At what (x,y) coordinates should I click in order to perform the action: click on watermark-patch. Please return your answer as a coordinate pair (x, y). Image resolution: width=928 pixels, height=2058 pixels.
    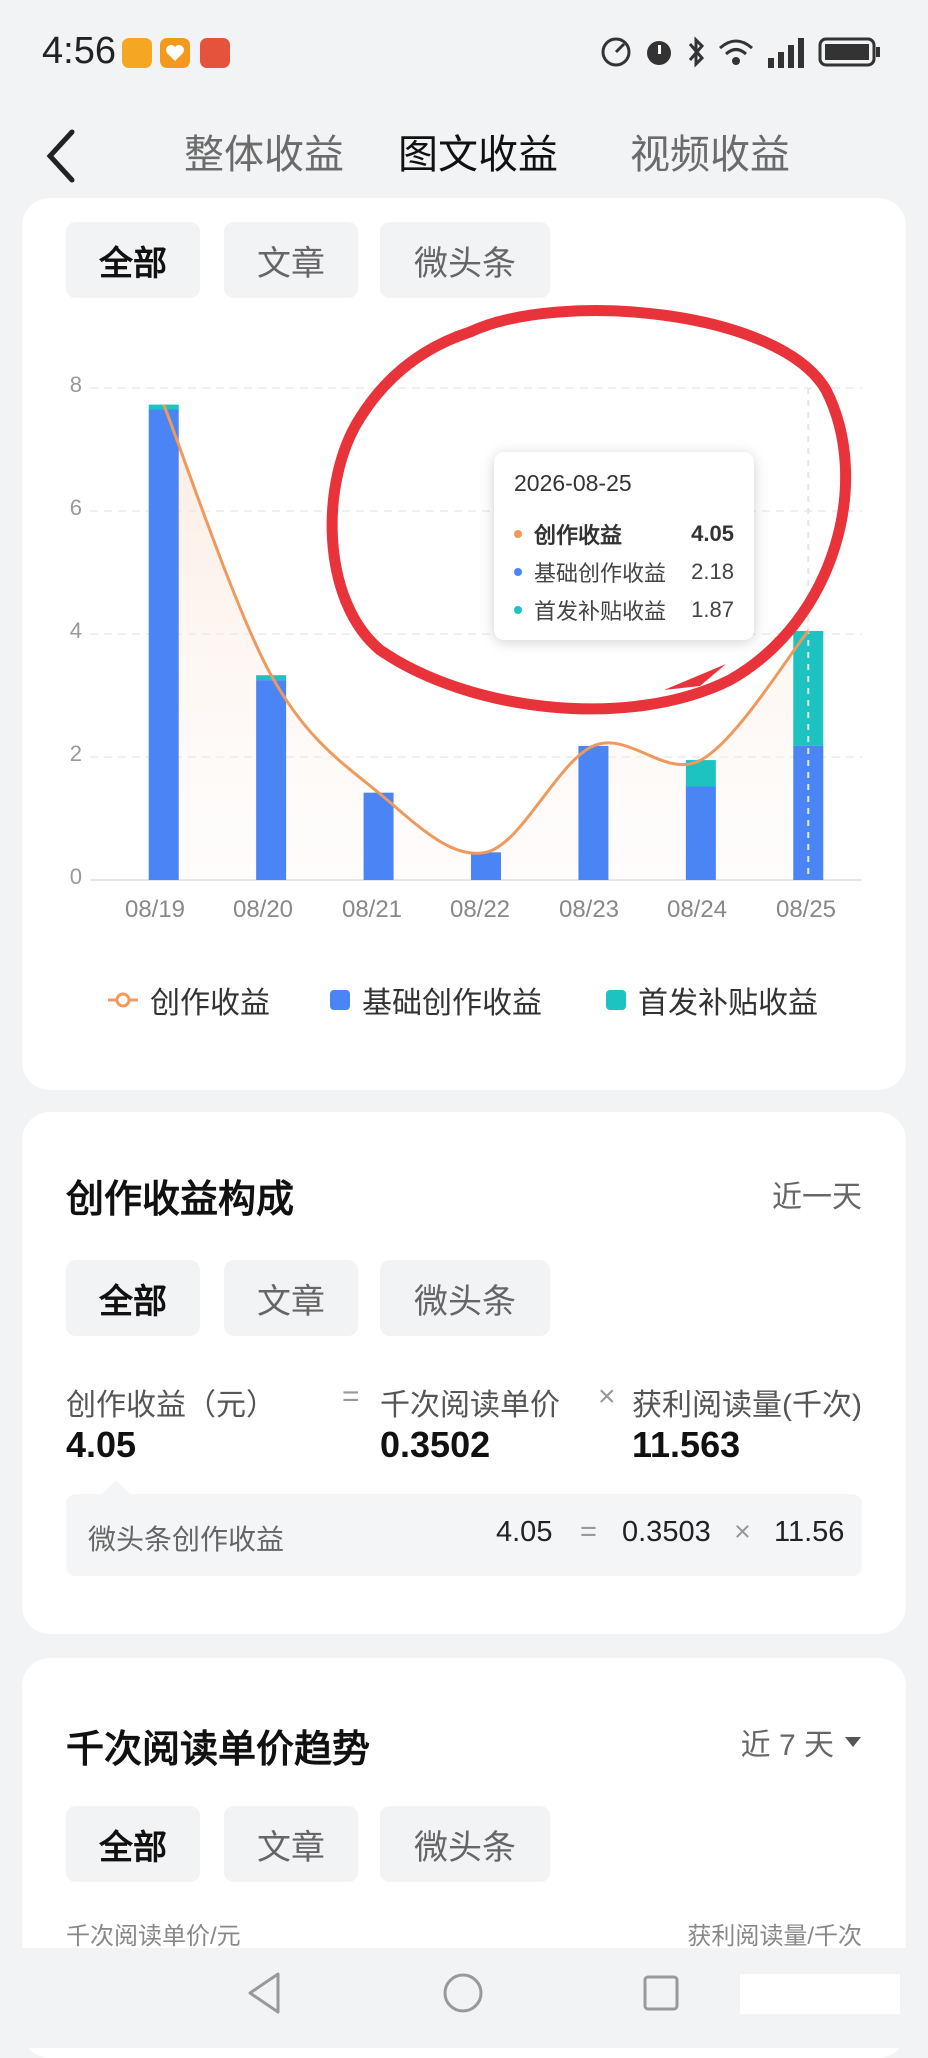
    Looking at the image, I should click on (820, 1994).